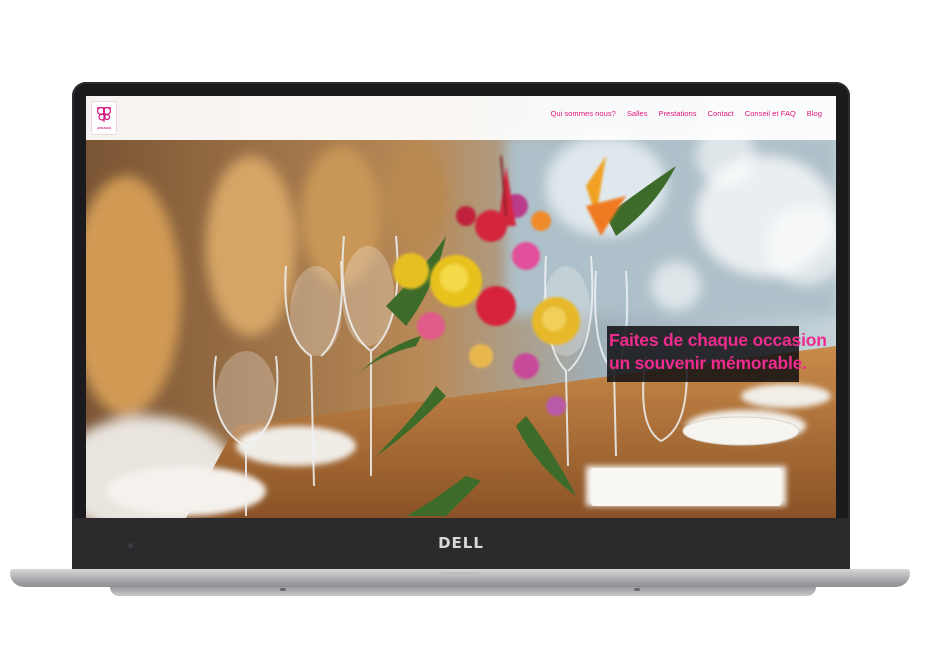  Describe the element at coordinates (718, 340) in the screenshot. I see `hero-tagline-line-1: Faites de chaque occasion` at that location.